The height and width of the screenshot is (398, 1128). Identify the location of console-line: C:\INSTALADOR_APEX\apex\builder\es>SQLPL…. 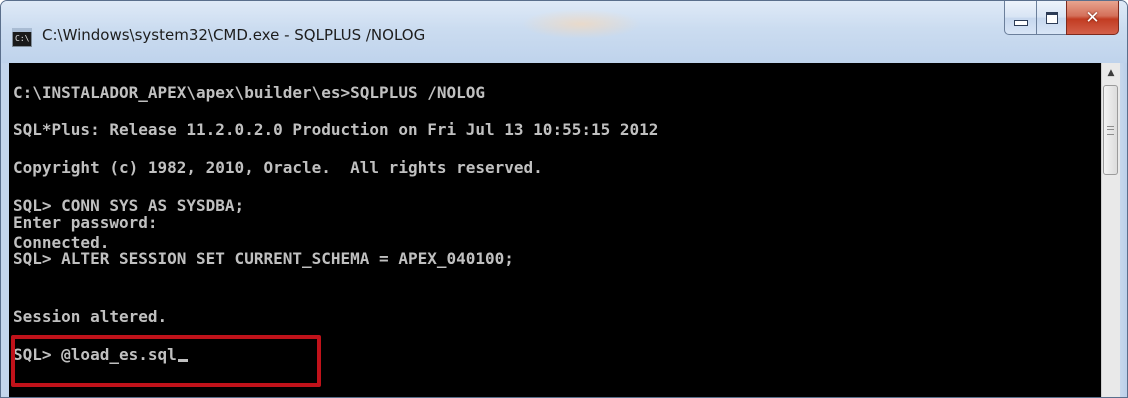
(249, 92).